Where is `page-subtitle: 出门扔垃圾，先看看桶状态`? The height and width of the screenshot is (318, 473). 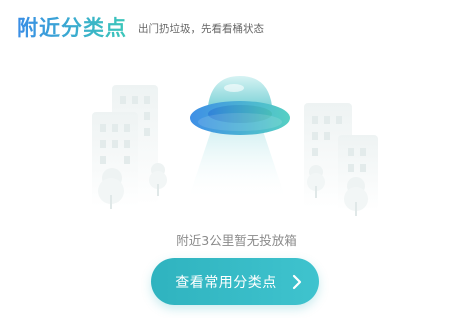
page-subtitle: 出门扔垃圾，先看看桶状态 is located at coordinates (201, 28).